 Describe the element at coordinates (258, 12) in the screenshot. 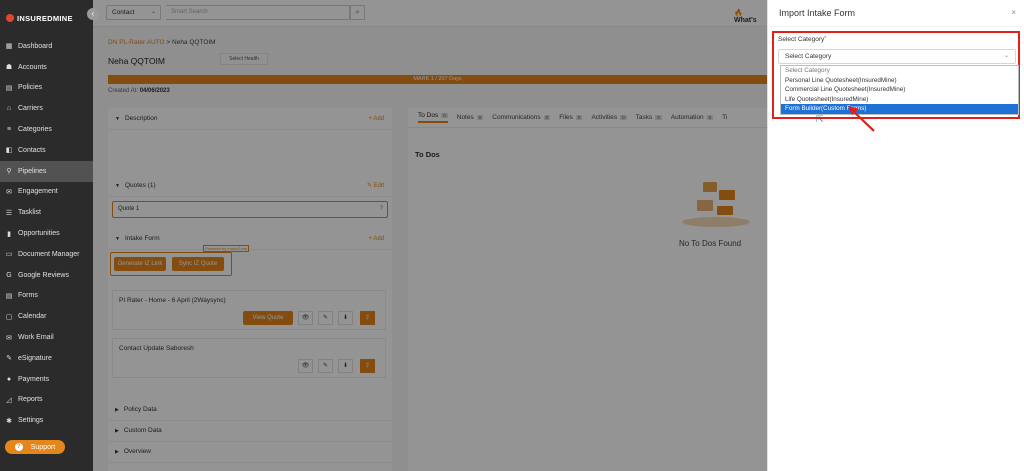

I see `search-input: Smart Search` at that location.